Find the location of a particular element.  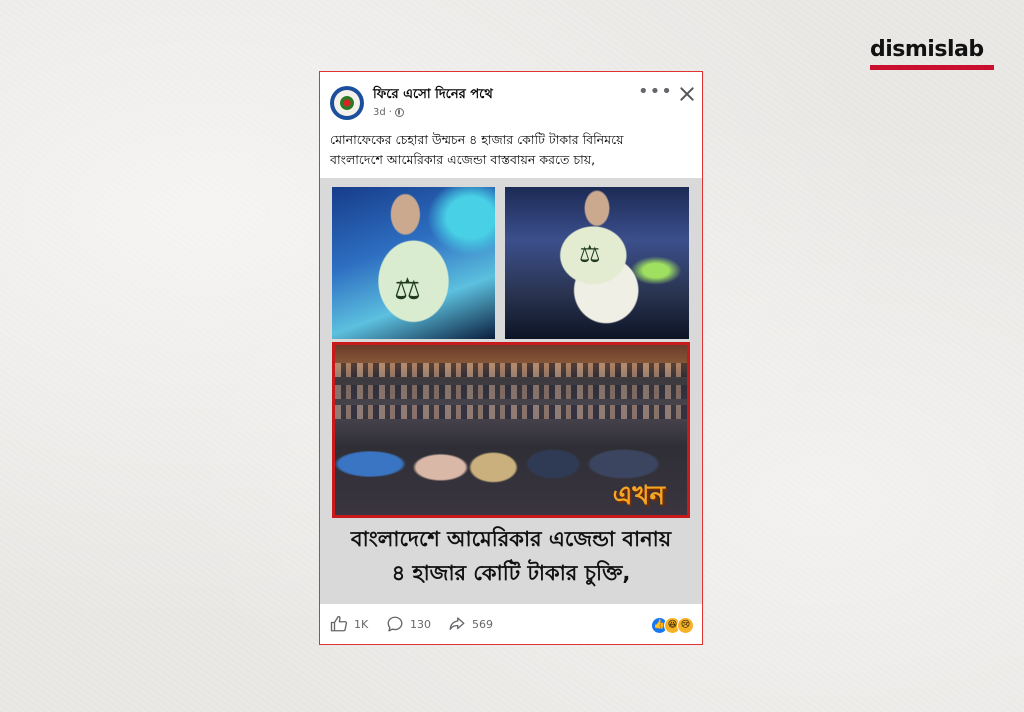

sad-reaction-icon: 😢 is located at coordinates (685, 625).